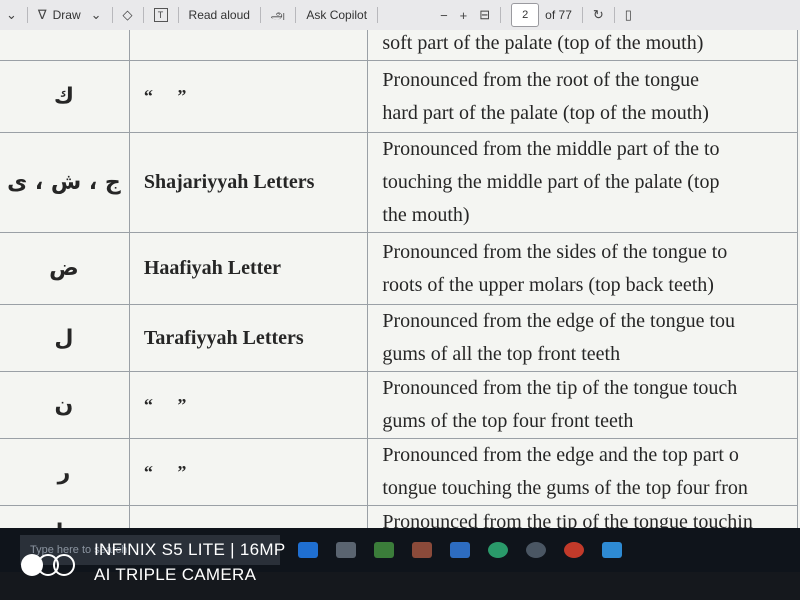 The image size is (800, 600). I want to click on file-explorer-icon, so click(346, 550).